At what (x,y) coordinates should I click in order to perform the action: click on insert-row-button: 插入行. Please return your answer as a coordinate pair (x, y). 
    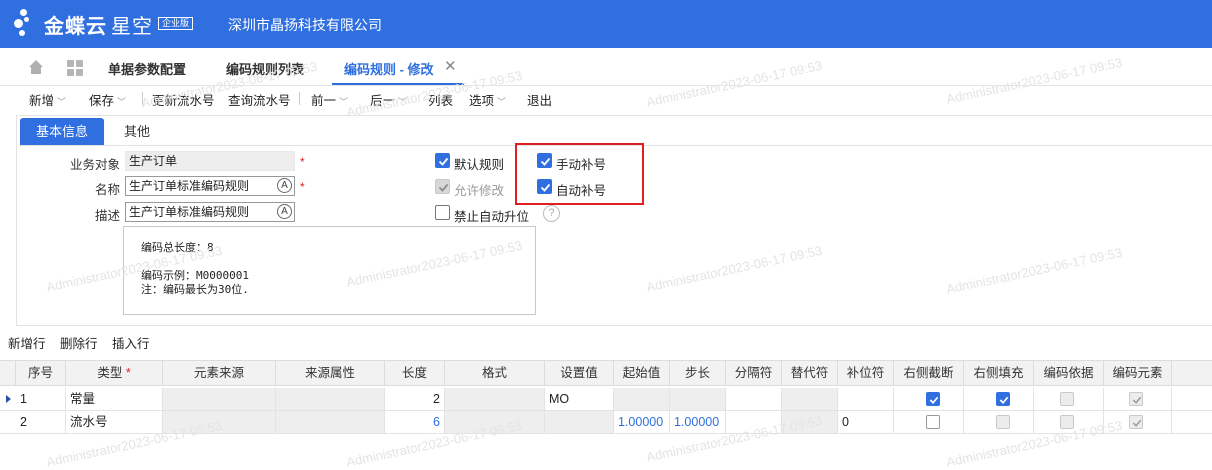
    Looking at the image, I should click on (131, 342).